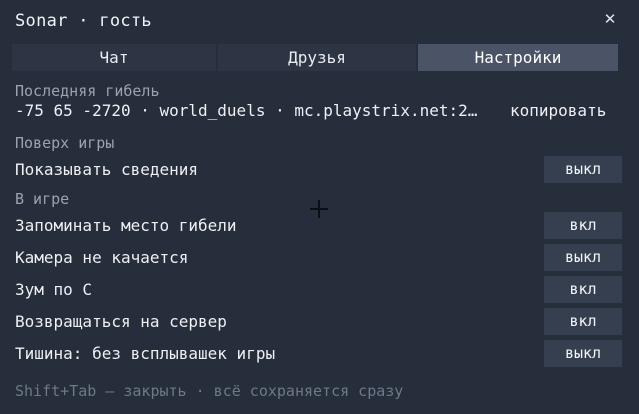  What do you see at coordinates (65, 143) in the screenshot?
I see `overlay-heading: Поверх игры` at bounding box center [65, 143].